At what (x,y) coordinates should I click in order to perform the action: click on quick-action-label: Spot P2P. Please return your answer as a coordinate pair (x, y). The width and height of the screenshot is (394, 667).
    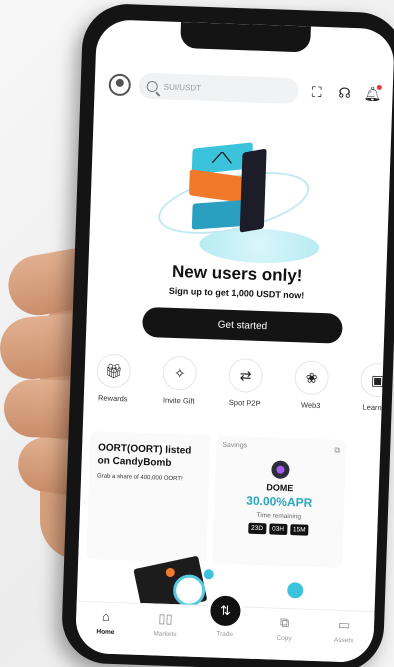
    Looking at the image, I should click on (244, 402).